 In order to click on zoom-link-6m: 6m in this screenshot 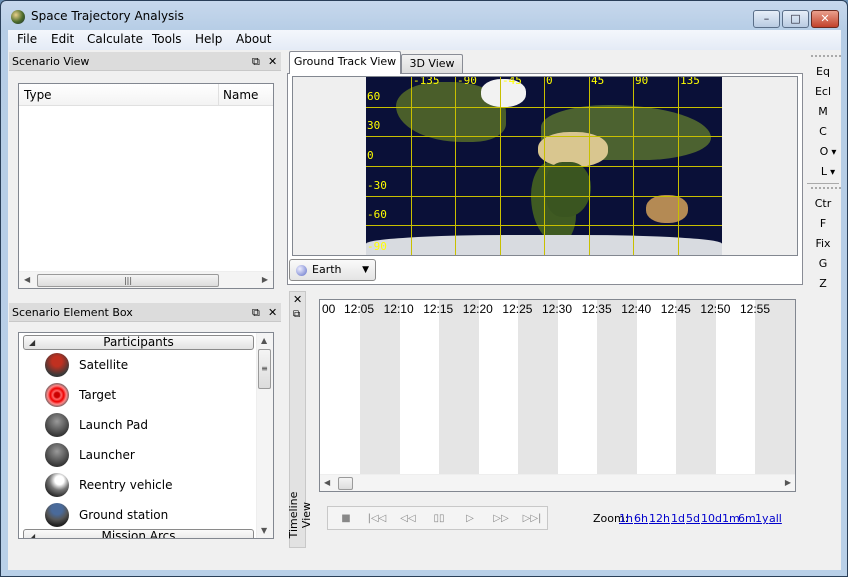, I will do `click(747, 518)`.